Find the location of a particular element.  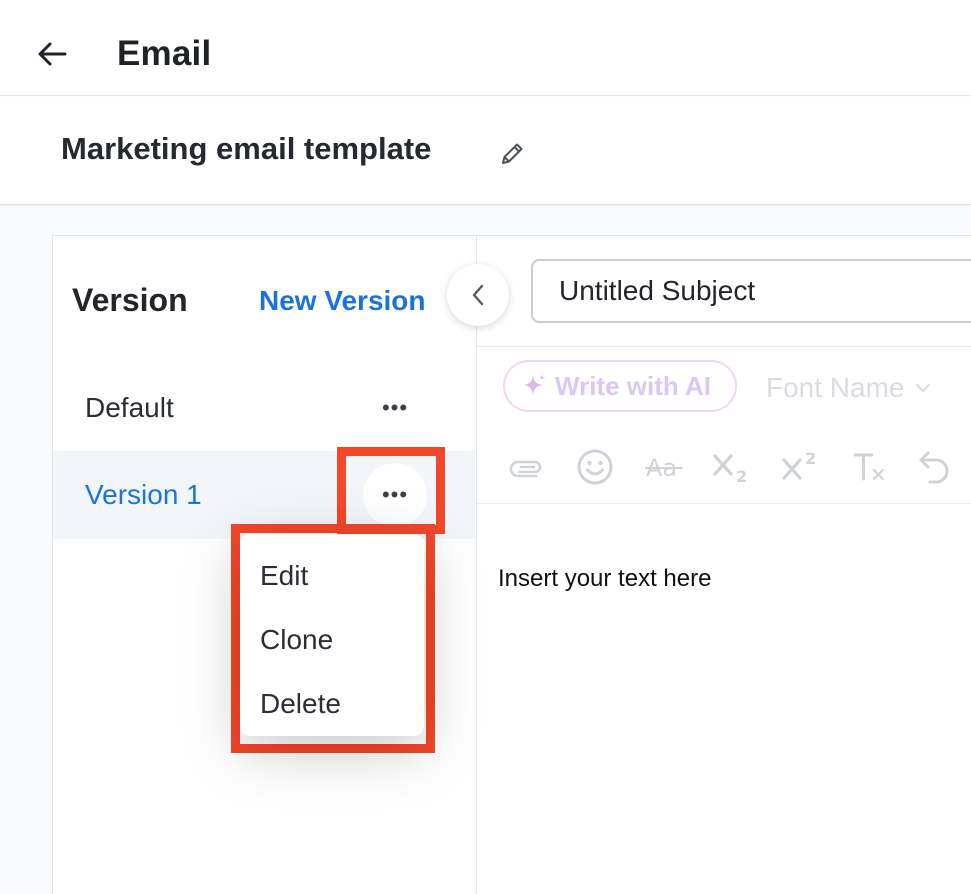

template-name: Marketing email template is located at coordinates (246, 148).